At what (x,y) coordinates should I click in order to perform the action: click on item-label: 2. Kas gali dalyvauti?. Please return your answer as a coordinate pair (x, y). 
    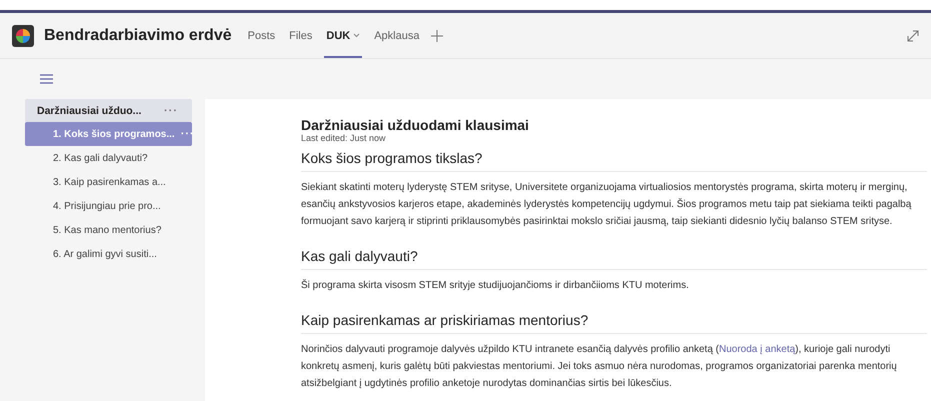
    Looking at the image, I should click on (100, 158).